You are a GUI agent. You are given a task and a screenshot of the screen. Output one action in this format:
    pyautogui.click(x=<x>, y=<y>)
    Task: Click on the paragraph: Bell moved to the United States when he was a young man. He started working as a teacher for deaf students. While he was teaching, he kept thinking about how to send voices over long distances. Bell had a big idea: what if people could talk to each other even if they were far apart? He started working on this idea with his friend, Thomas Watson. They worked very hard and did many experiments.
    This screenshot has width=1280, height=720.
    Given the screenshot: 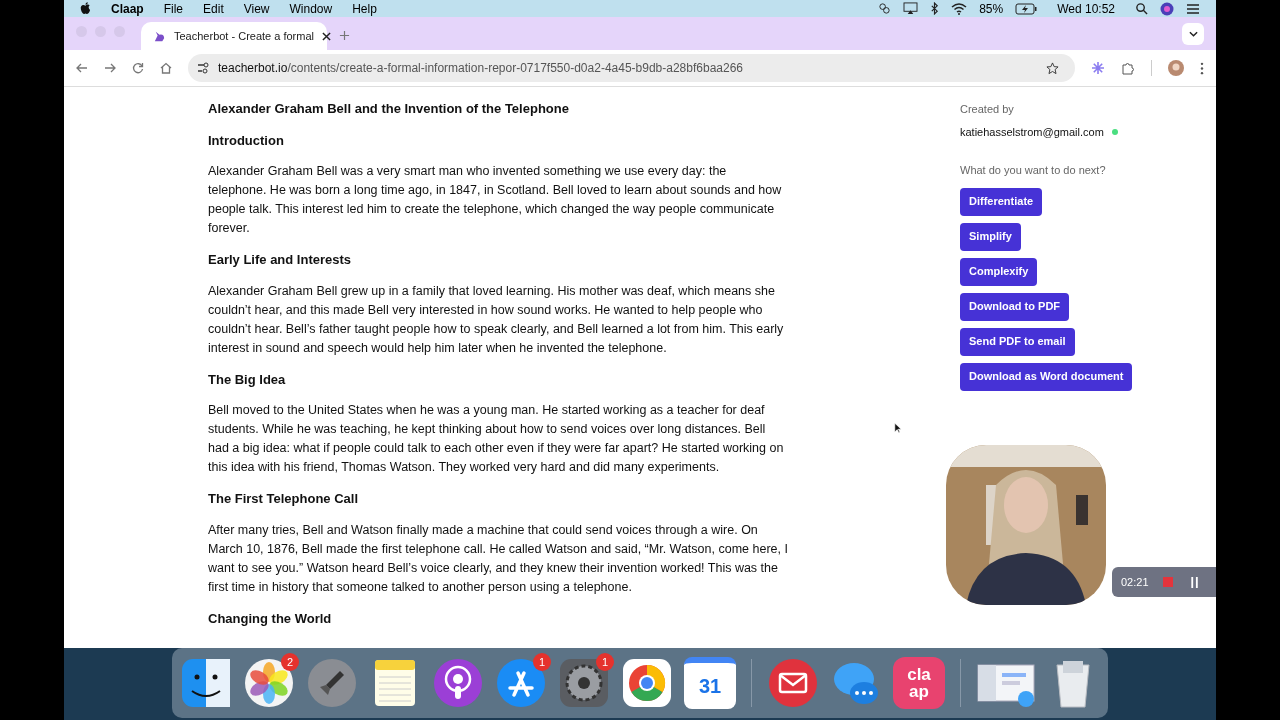 What is the action you would take?
    pyautogui.click(x=496, y=439)
    